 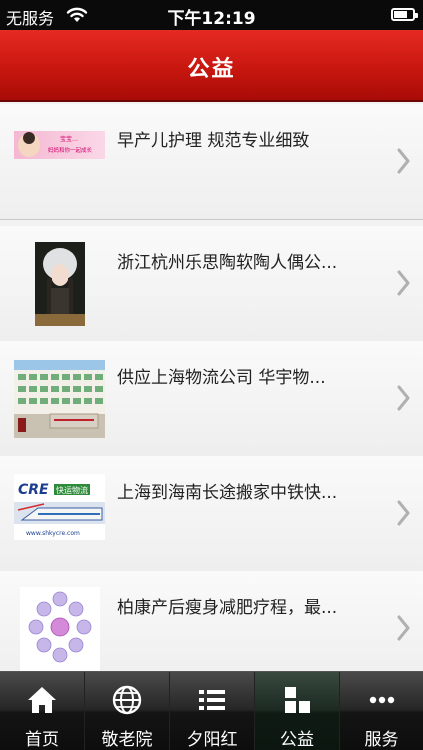 What do you see at coordinates (33, 490) in the screenshot?
I see `thumb-caption-1: CRE` at bounding box center [33, 490].